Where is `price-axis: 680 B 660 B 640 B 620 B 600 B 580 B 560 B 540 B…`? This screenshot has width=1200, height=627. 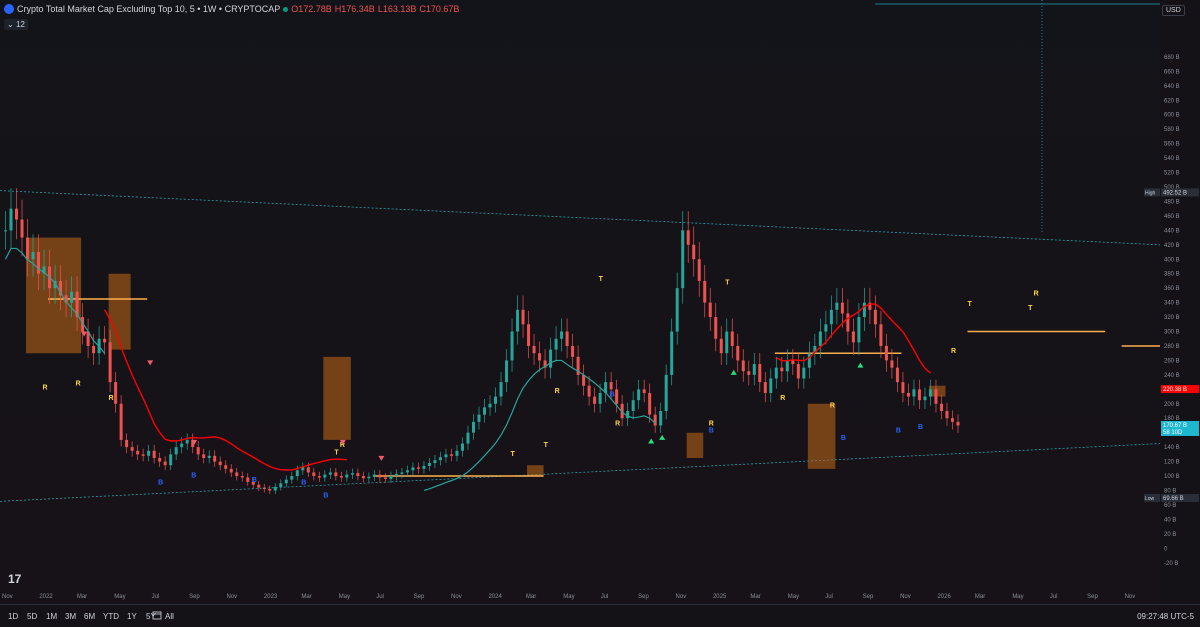
price-axis: 680 B 660 B 640 B 620 B 600 B 580 B 560 B 540 B… is located at coordinates (1180, 302).